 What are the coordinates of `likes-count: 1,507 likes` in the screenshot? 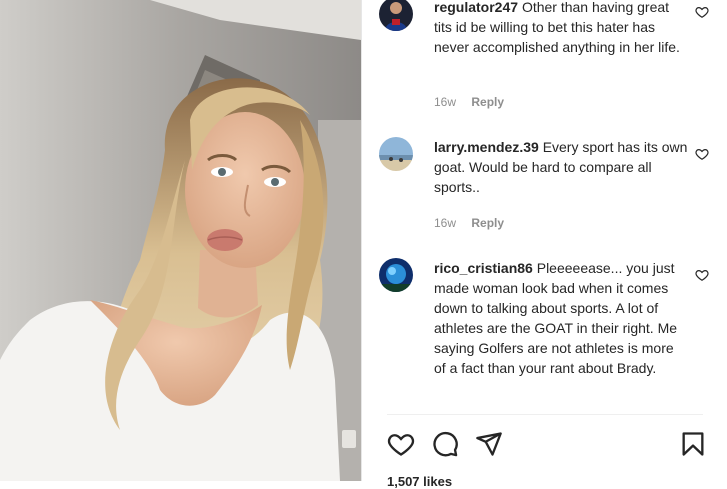 It's located at (419, 481).